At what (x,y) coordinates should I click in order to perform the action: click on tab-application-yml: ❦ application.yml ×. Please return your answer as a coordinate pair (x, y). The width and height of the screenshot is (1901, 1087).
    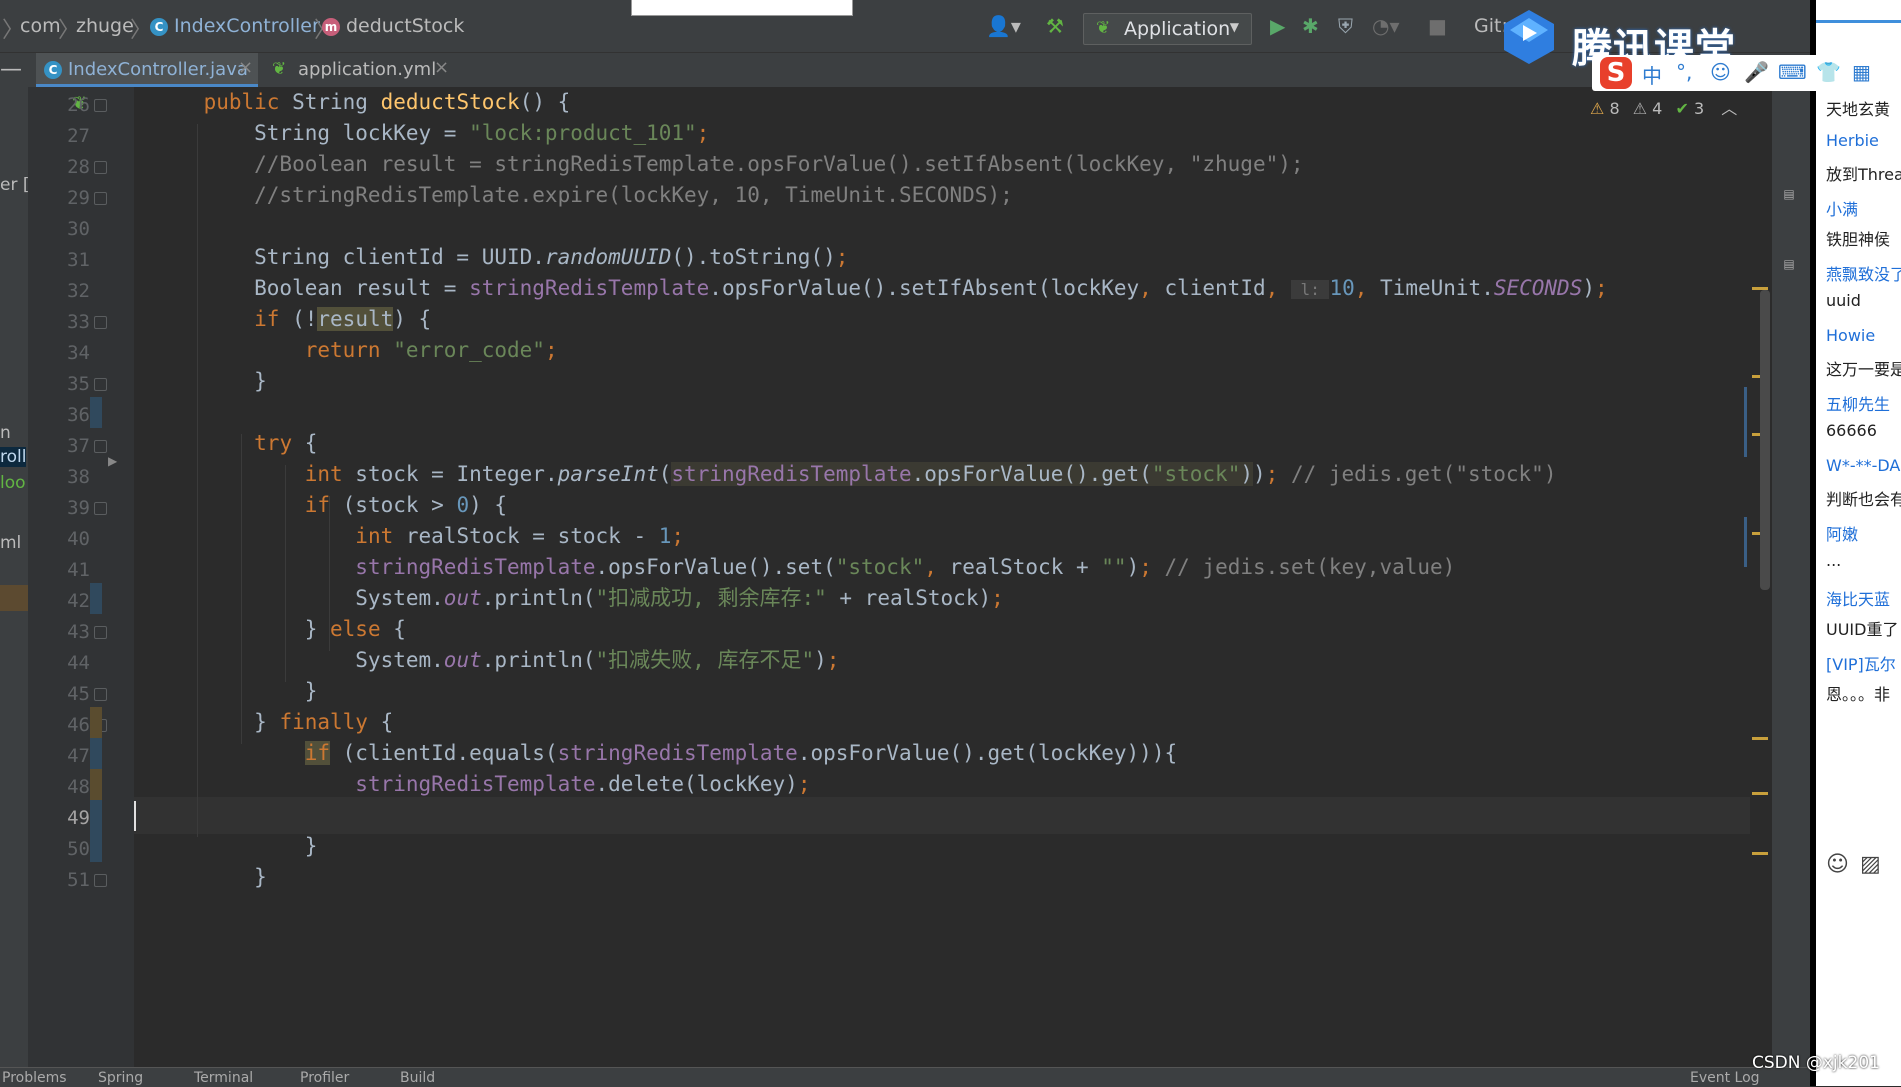
    Looking at the image, I should click on (363, 70).